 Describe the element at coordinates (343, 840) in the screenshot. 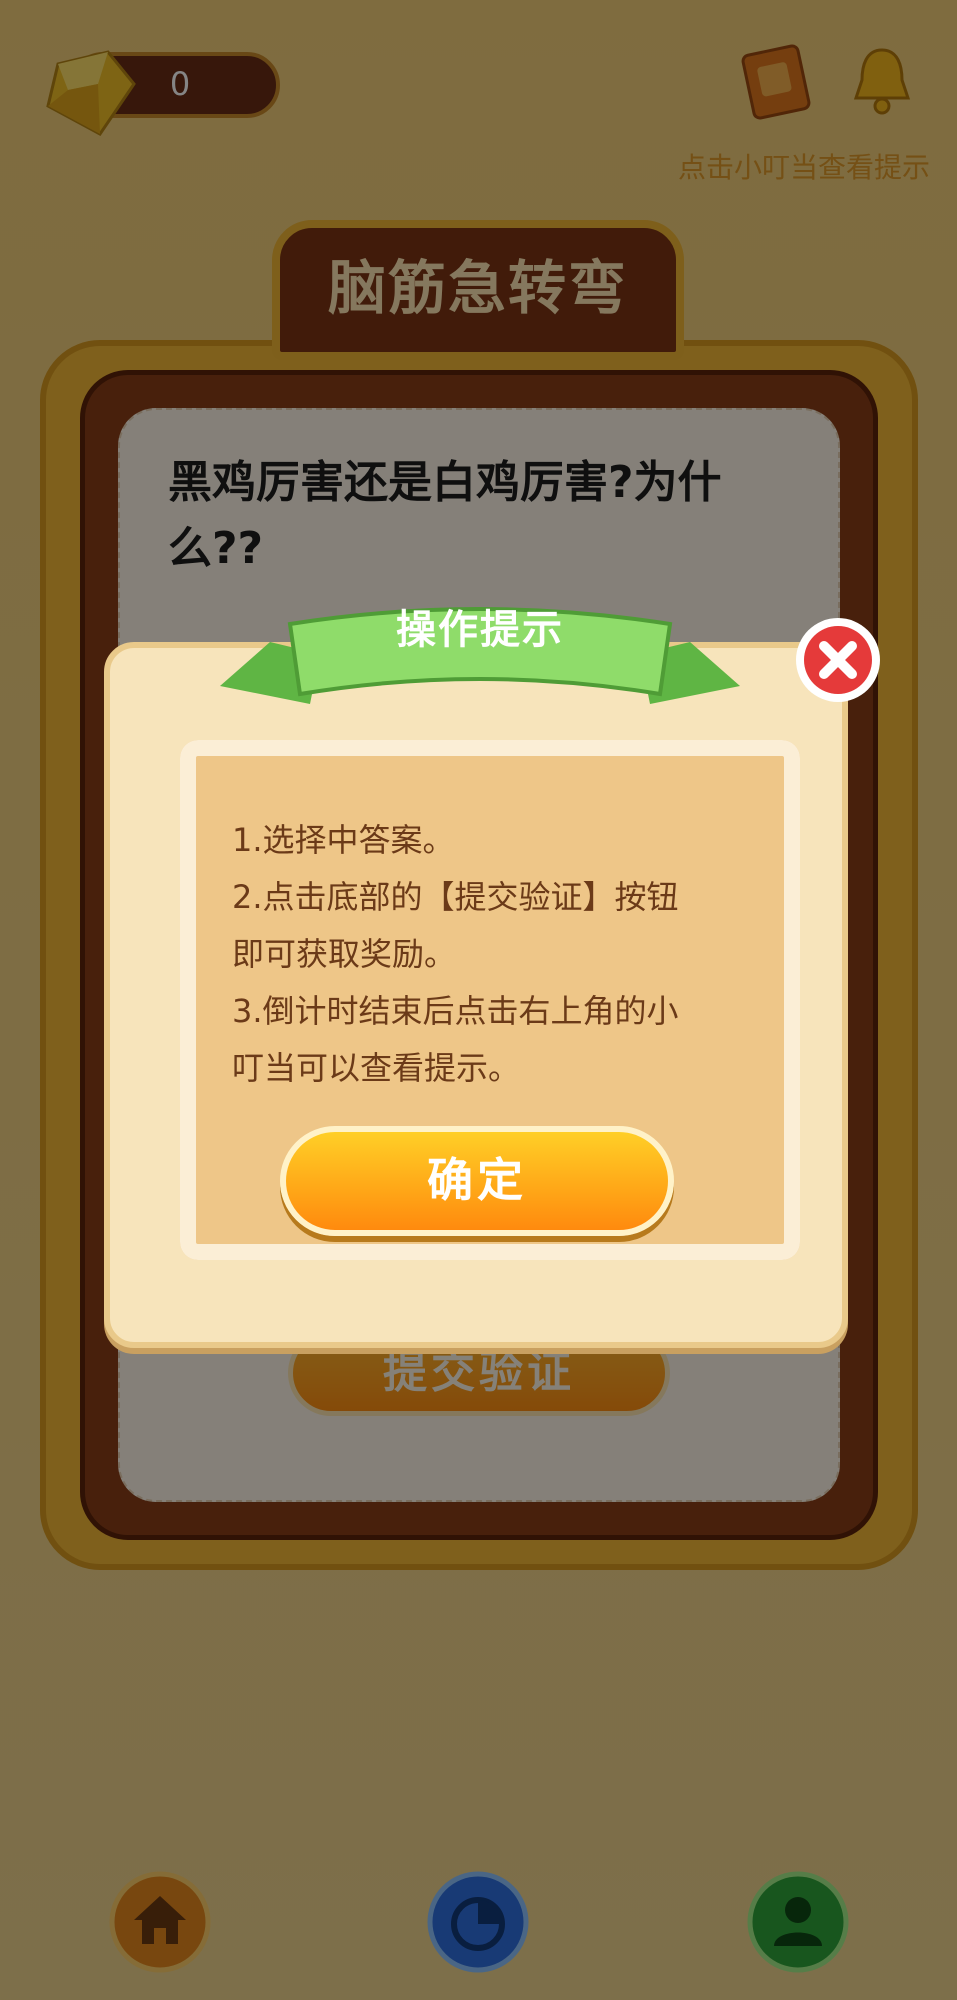

I see `instruction-line: 1.选择中答案。` at that location.